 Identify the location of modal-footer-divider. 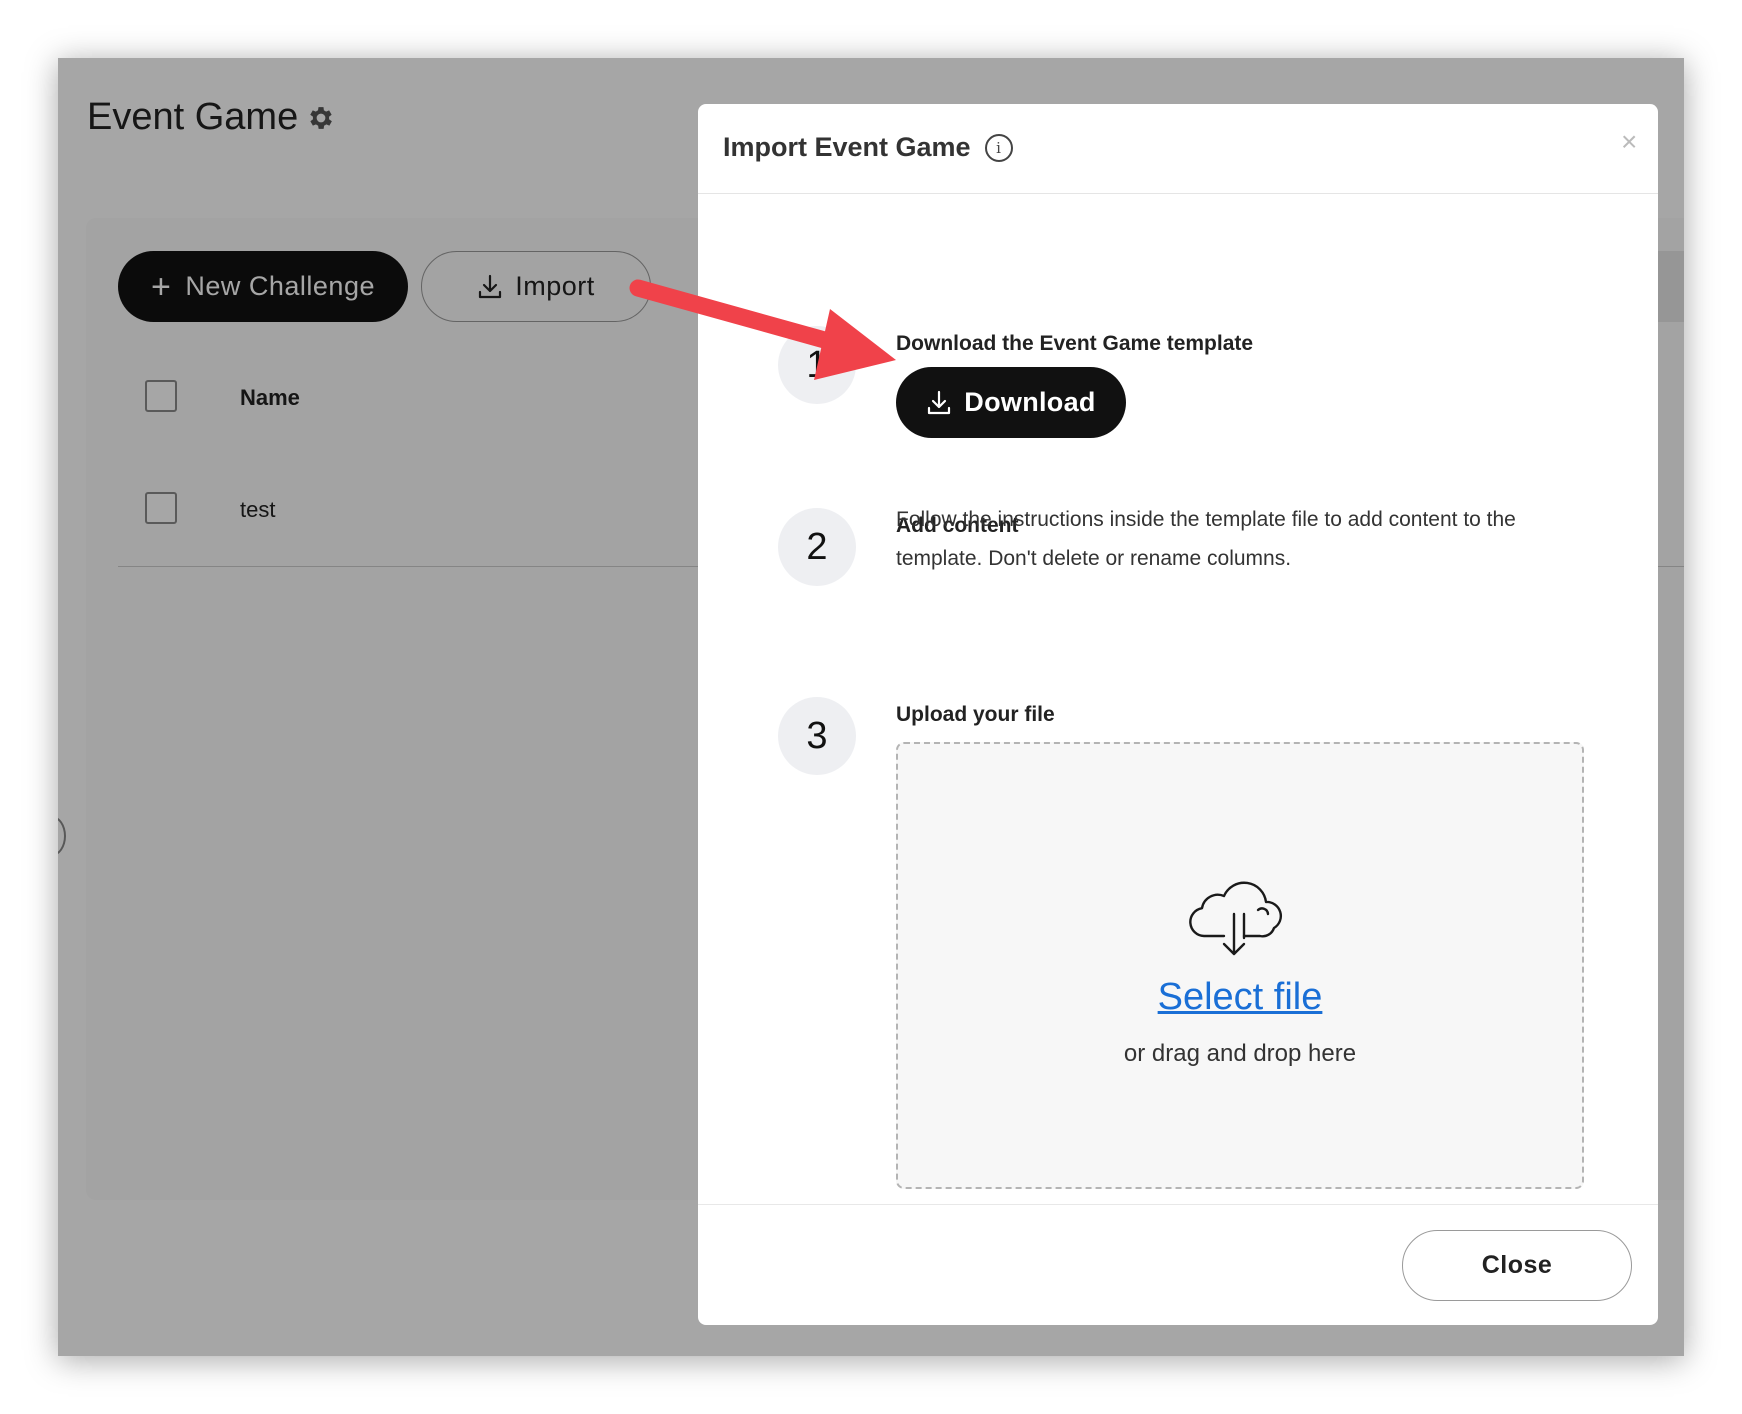
(1178, 1204).